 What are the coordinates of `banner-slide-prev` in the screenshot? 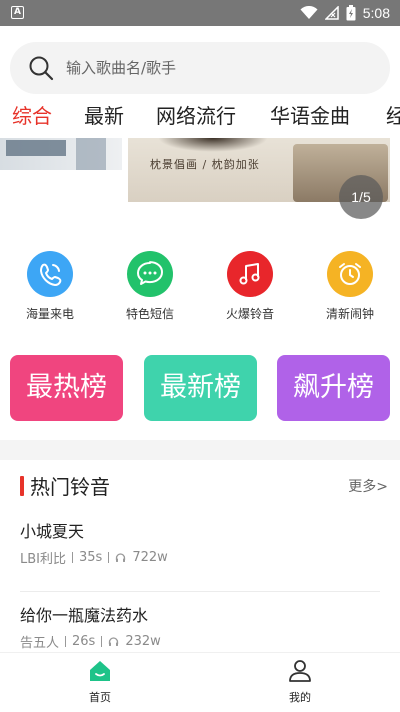 It's located at (61, 154).